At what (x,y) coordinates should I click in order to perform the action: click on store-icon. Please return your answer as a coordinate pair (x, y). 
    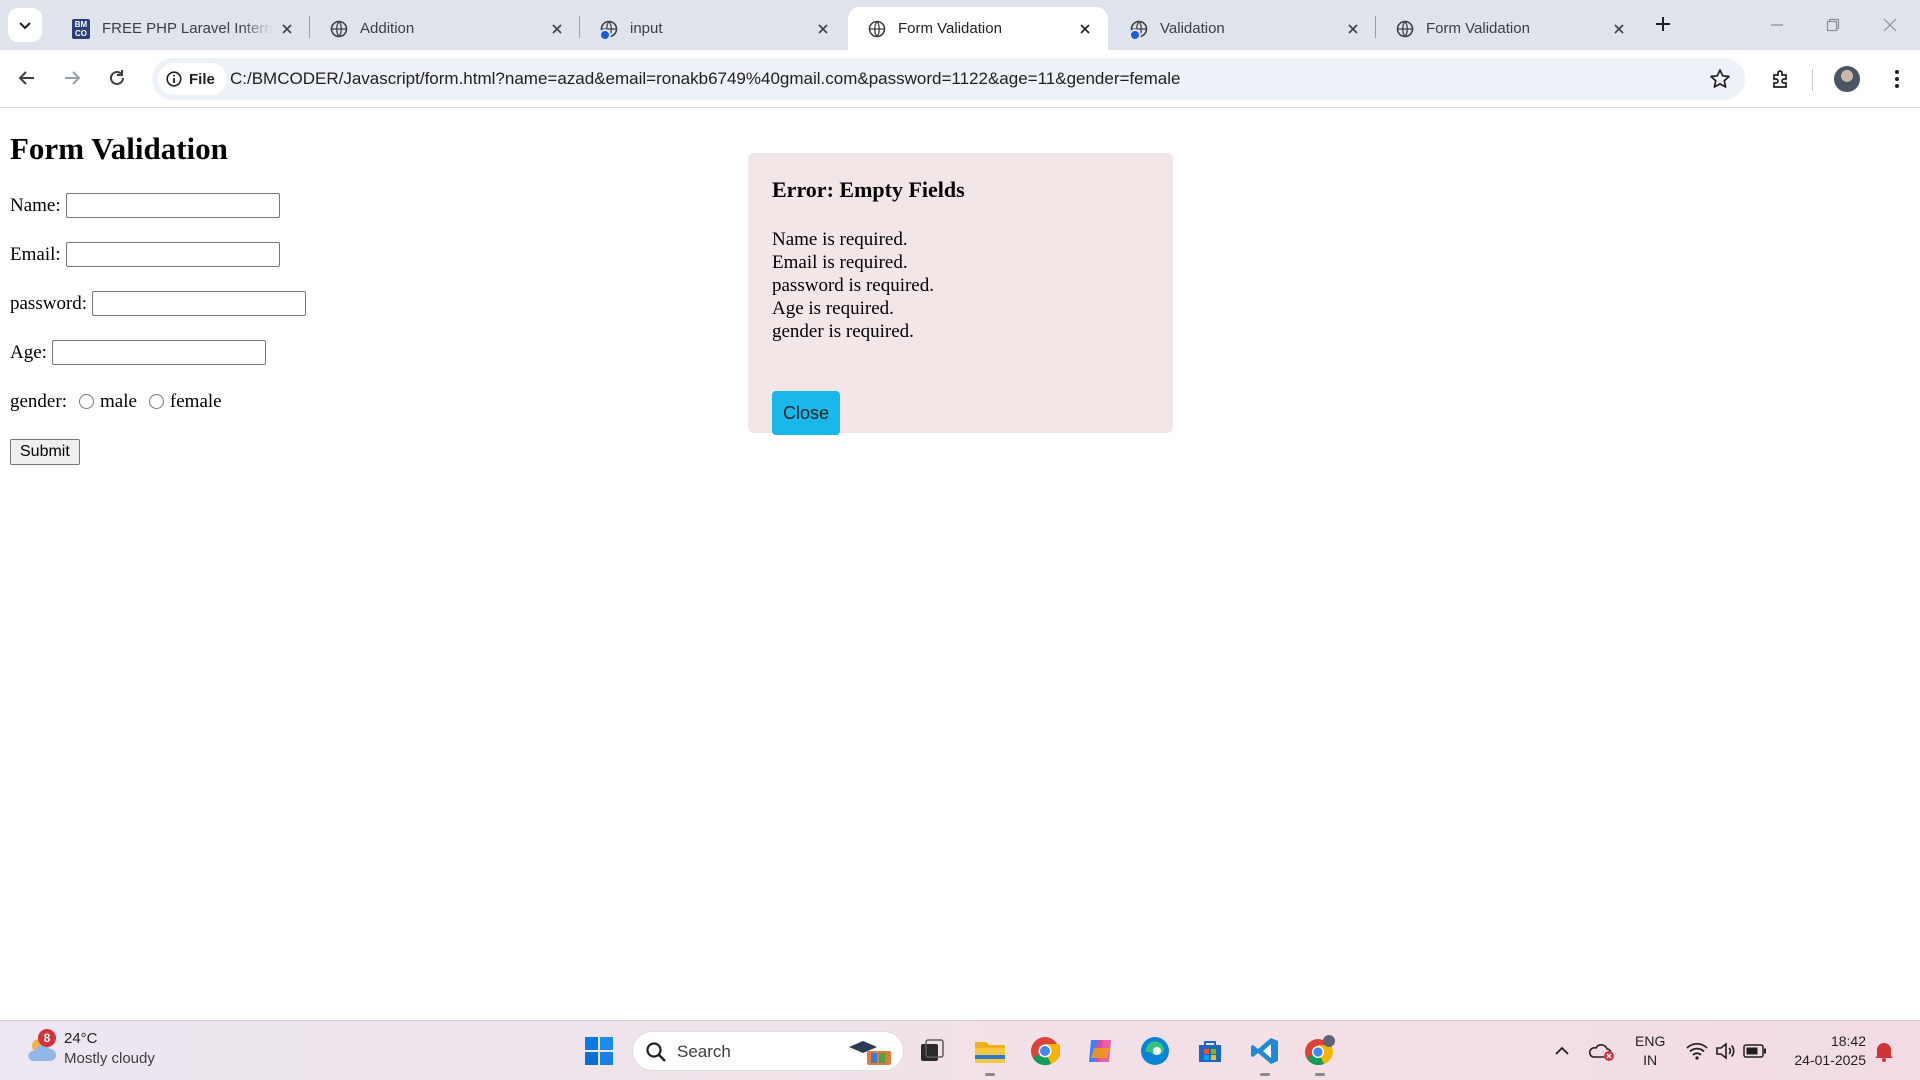
    Looking at the image, I should click on (1210, 1051).